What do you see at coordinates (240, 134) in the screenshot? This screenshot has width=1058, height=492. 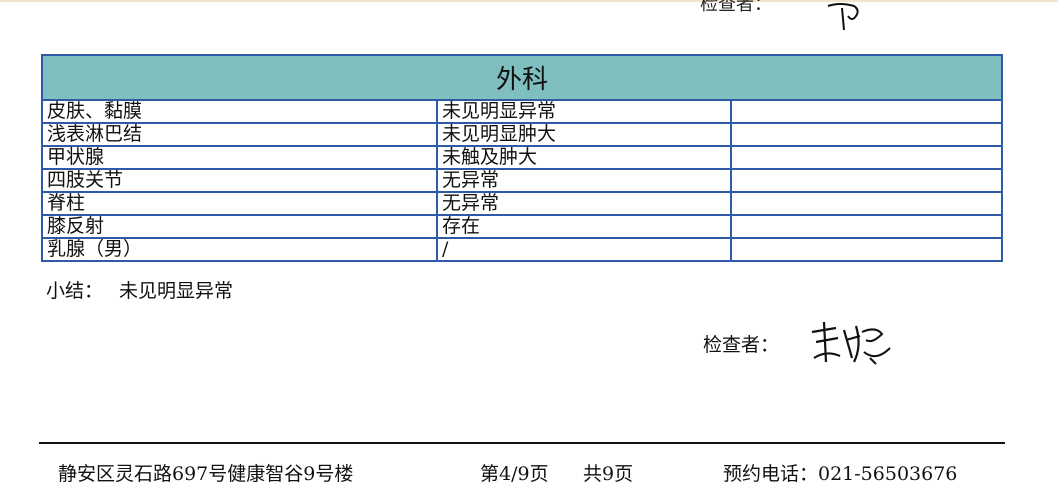 I see `exam-item-cell: 浅表淋巴结` at bounding box center [240, 134].